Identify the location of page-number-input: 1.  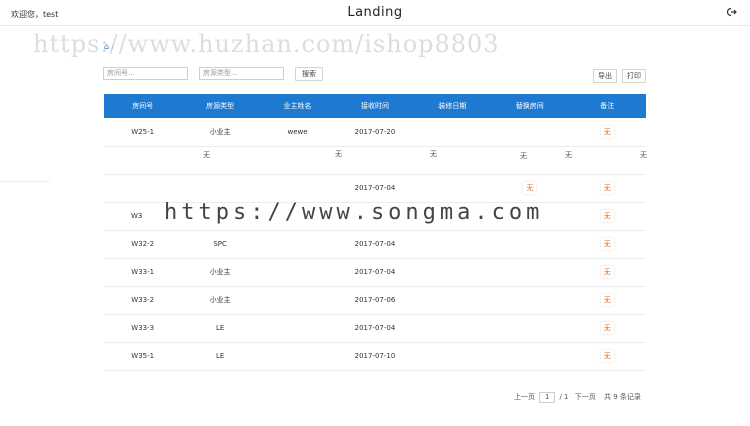
(547, 397).